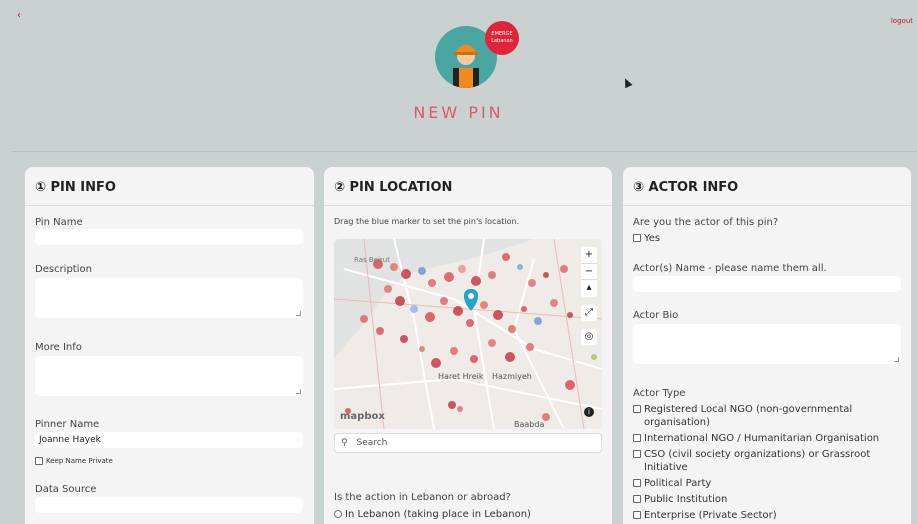 This screenshot has height=524, width=917. I want to click on map-label-ras-beirut: Ras Beirut, so click(372, 260).